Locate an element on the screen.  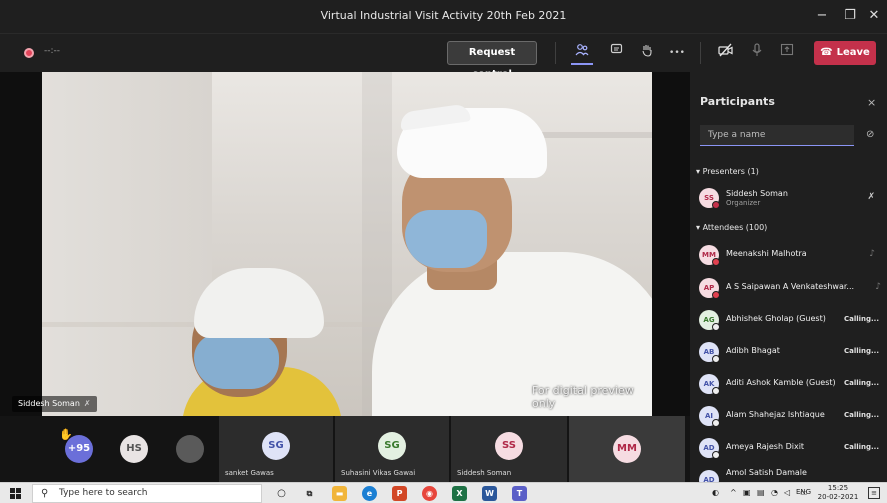
share-invite-icon: ⊘ is located at coordinates (870, 134).